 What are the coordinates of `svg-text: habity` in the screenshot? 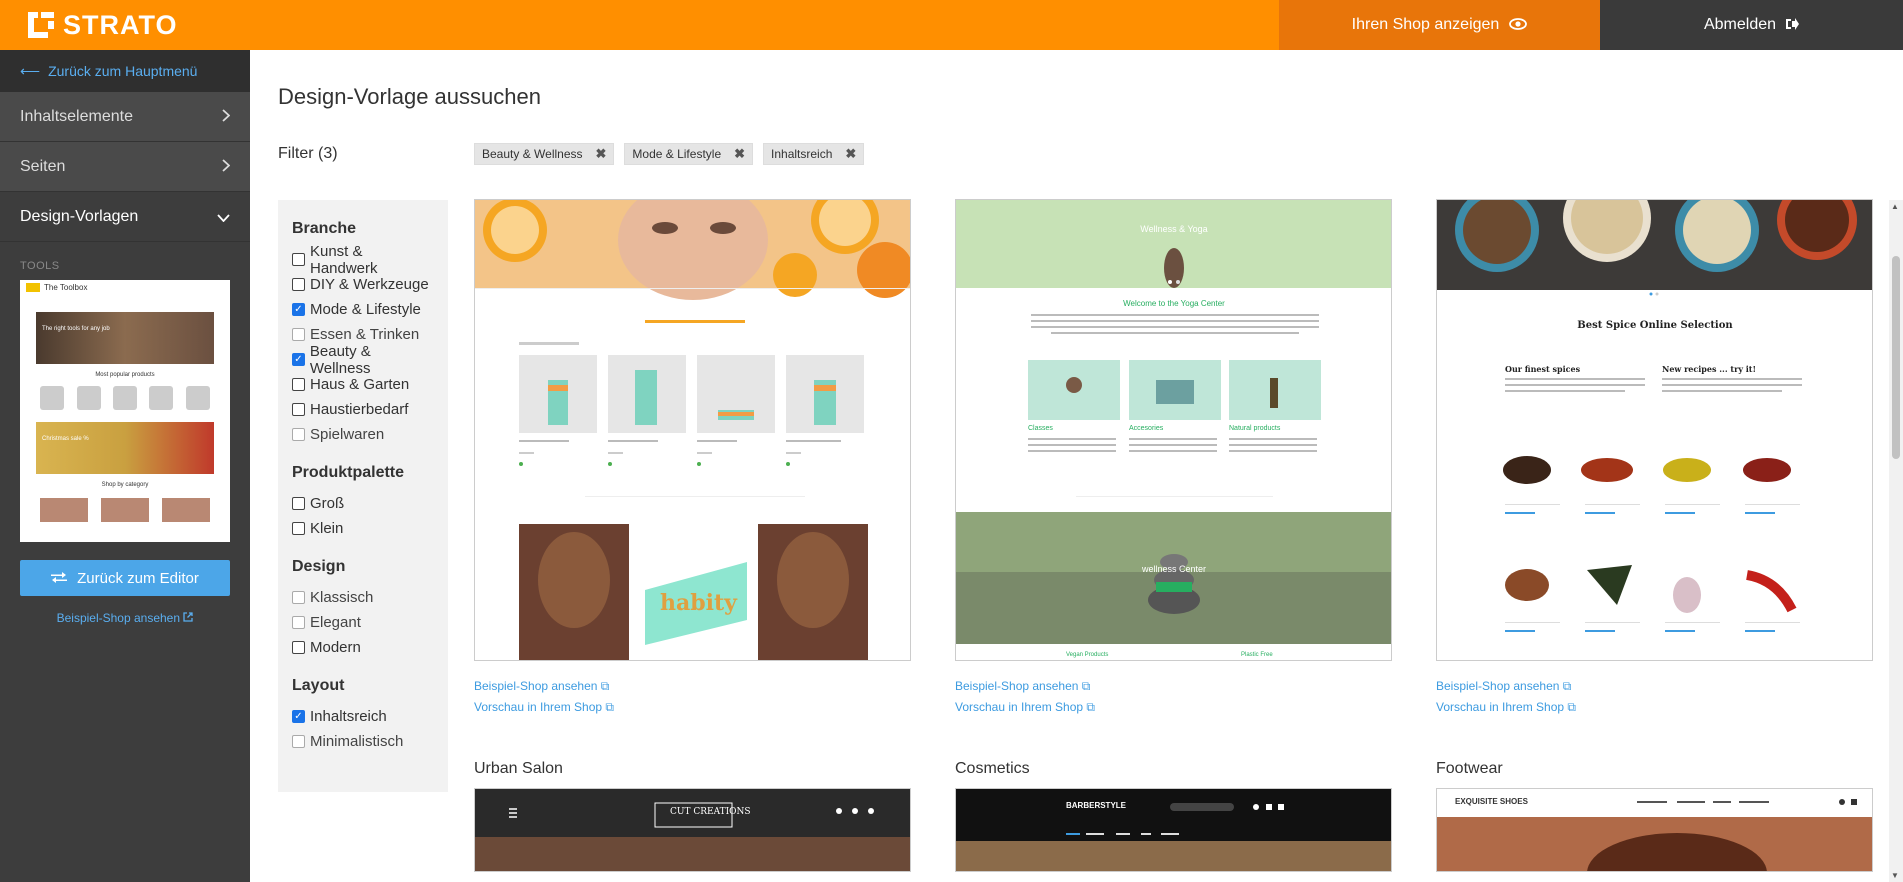 It's located at (699, 603).